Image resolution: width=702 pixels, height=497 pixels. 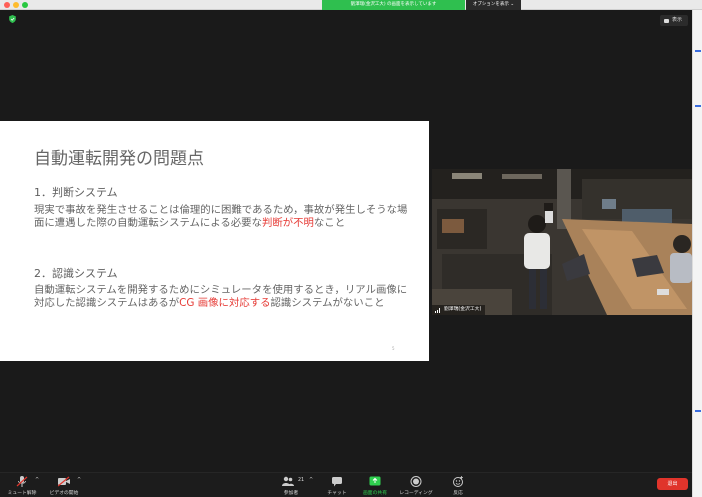 What do you see at coordinates (493, 5) in the screenshot?
I see `view-options-button: オプションを表示 ⌄` at bounding box center [493, 5].